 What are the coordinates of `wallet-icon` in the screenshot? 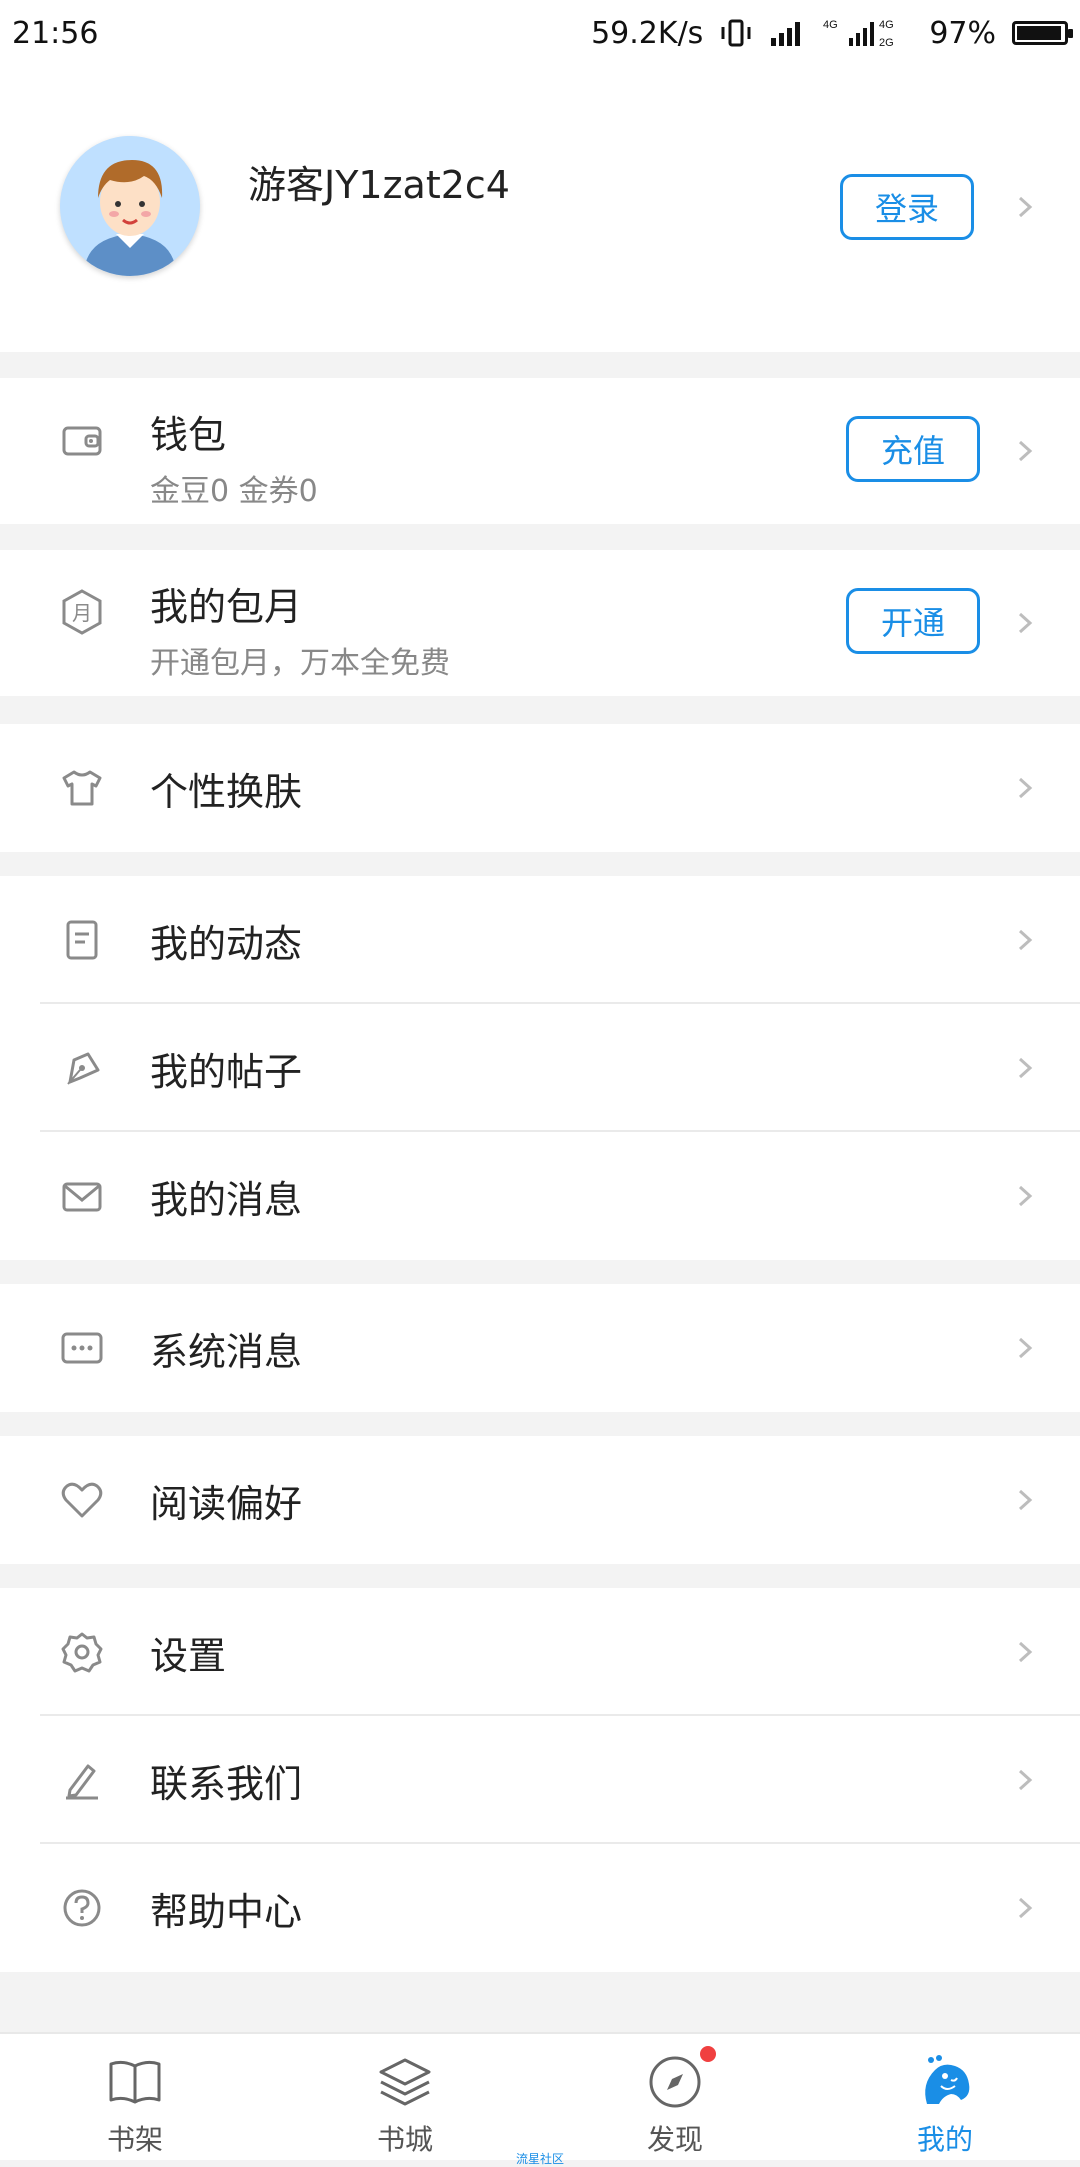 It's located at (82, 441).